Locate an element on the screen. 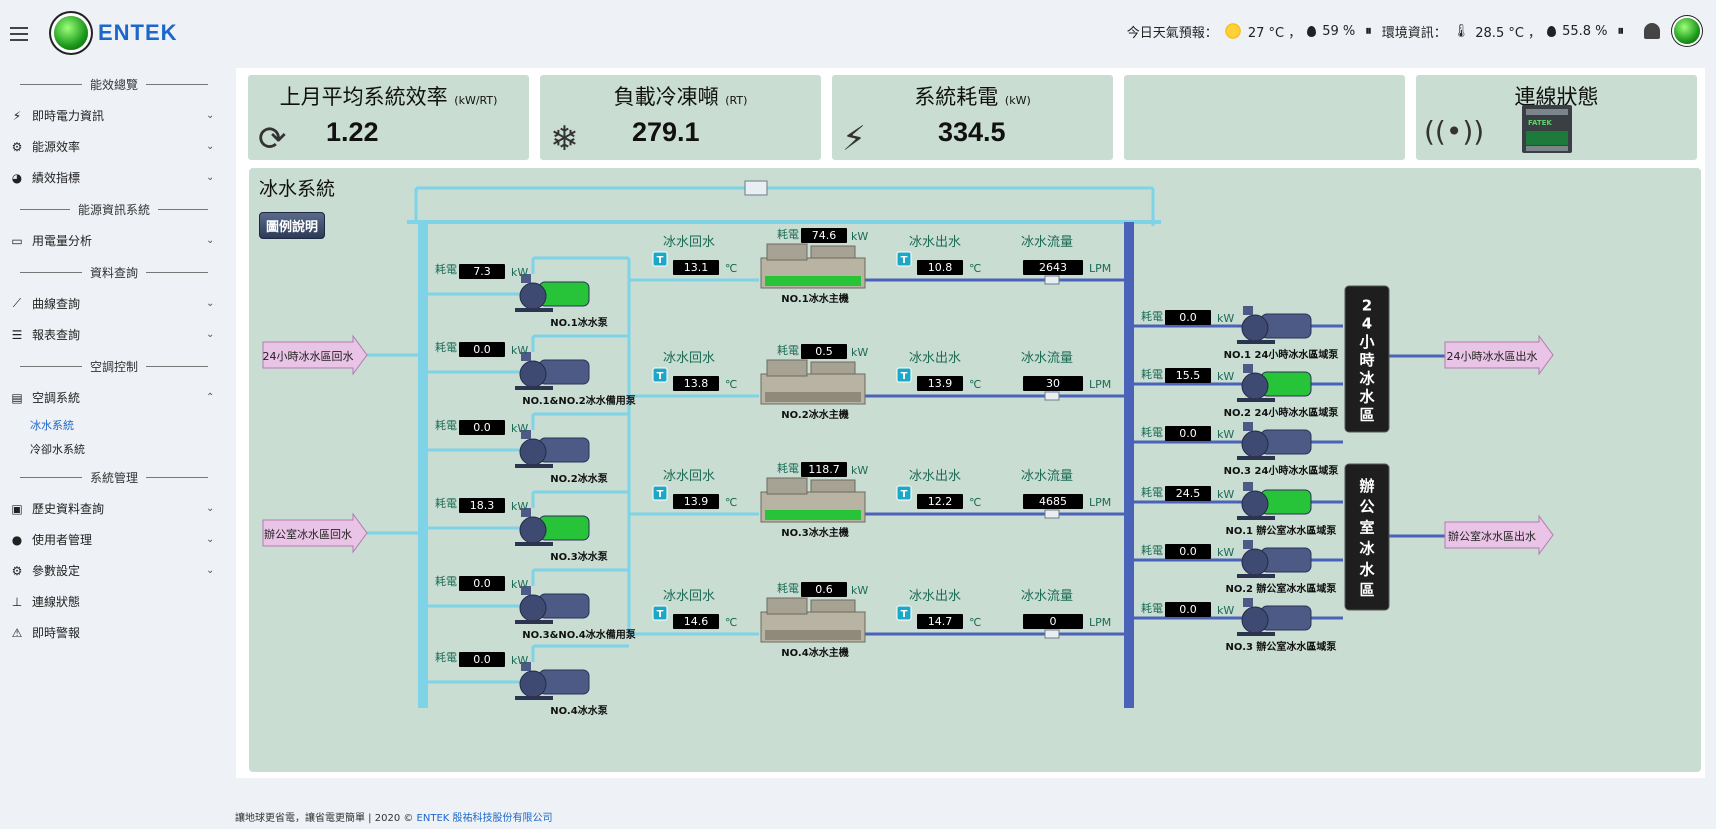 The width and height of the screenshot is (1716, 829). zone-pump-2-kw: 15.5 is located at coordinates (1188, 375).